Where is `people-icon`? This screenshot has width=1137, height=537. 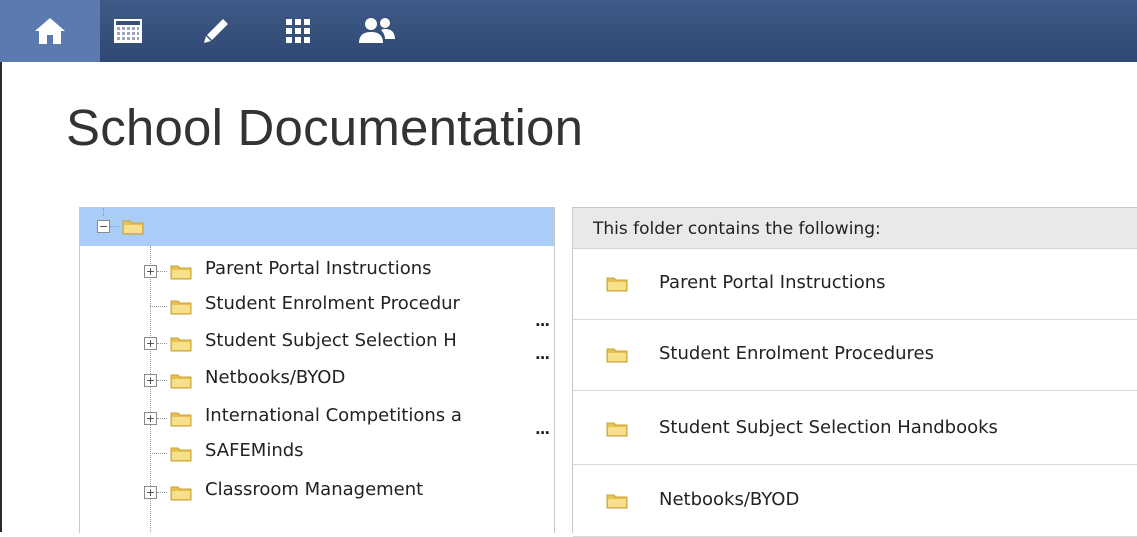
people-icon is located at coordinates (377, 30).